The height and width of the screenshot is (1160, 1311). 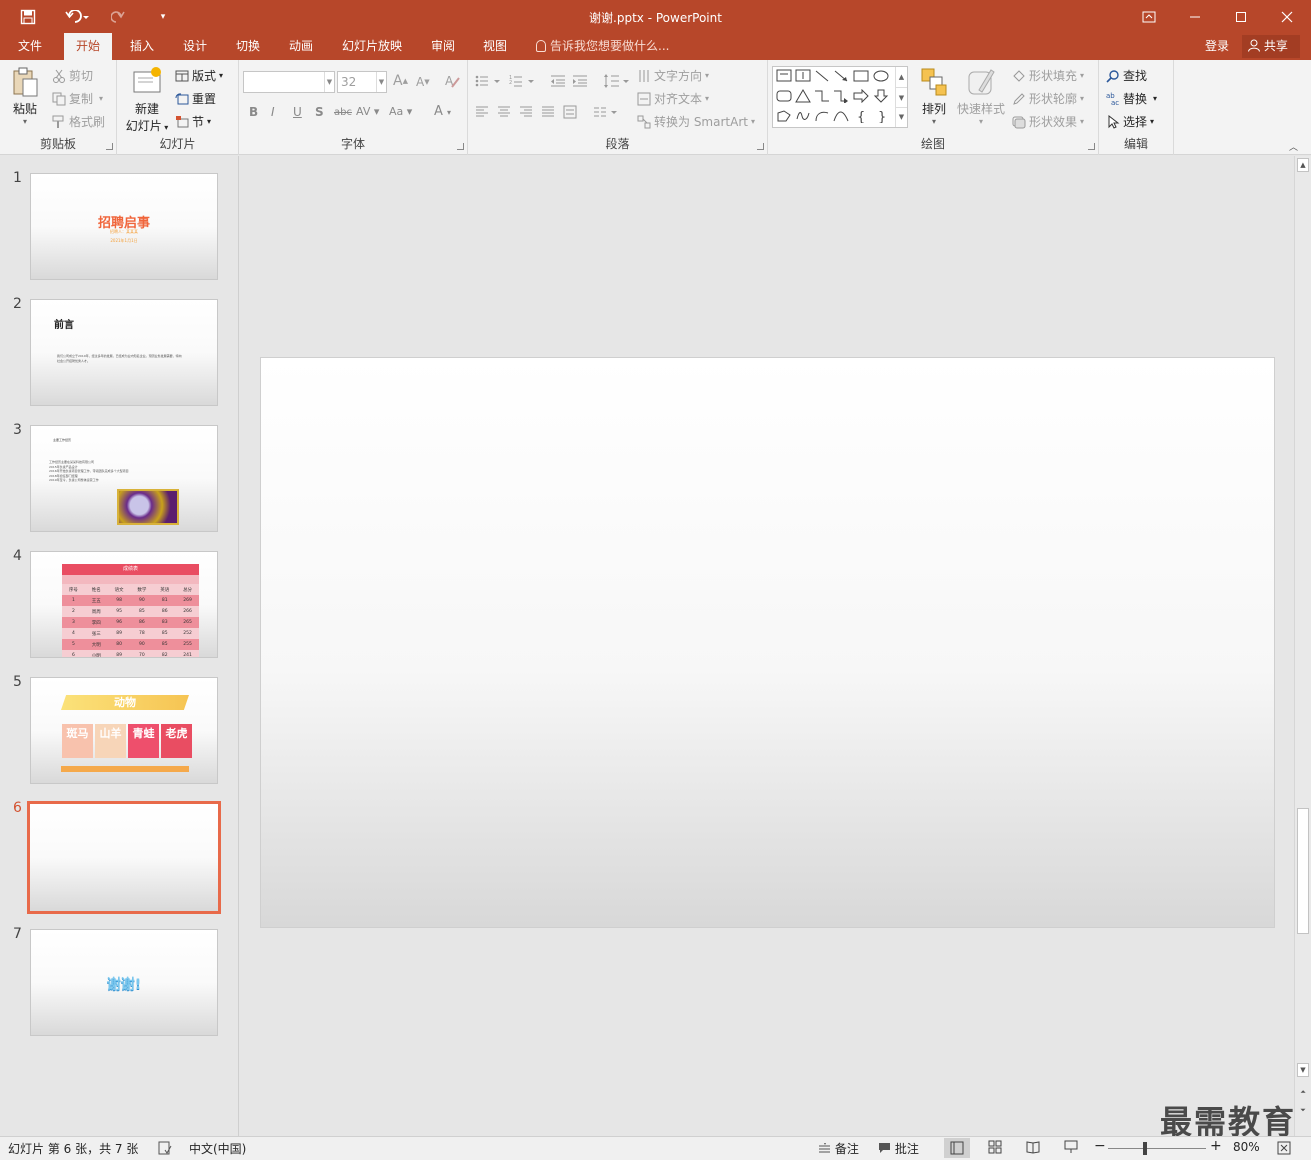 What do you see at coordinates (881, 116) in the screenshot?
I see `right-brace-shape-icon: }` at bounding box center [881, 116].